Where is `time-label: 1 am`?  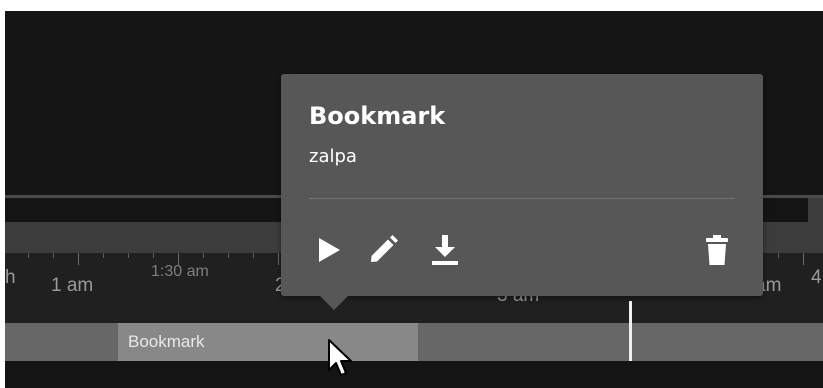 time-label: 1 am is located at coordinates (72, 285).